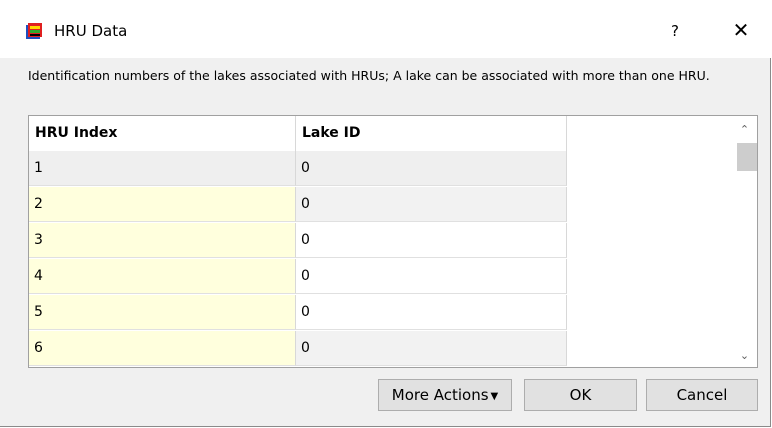 This screenshot has height=428, width=772. I want to click on table-row: 5 0, so click(298, 313).